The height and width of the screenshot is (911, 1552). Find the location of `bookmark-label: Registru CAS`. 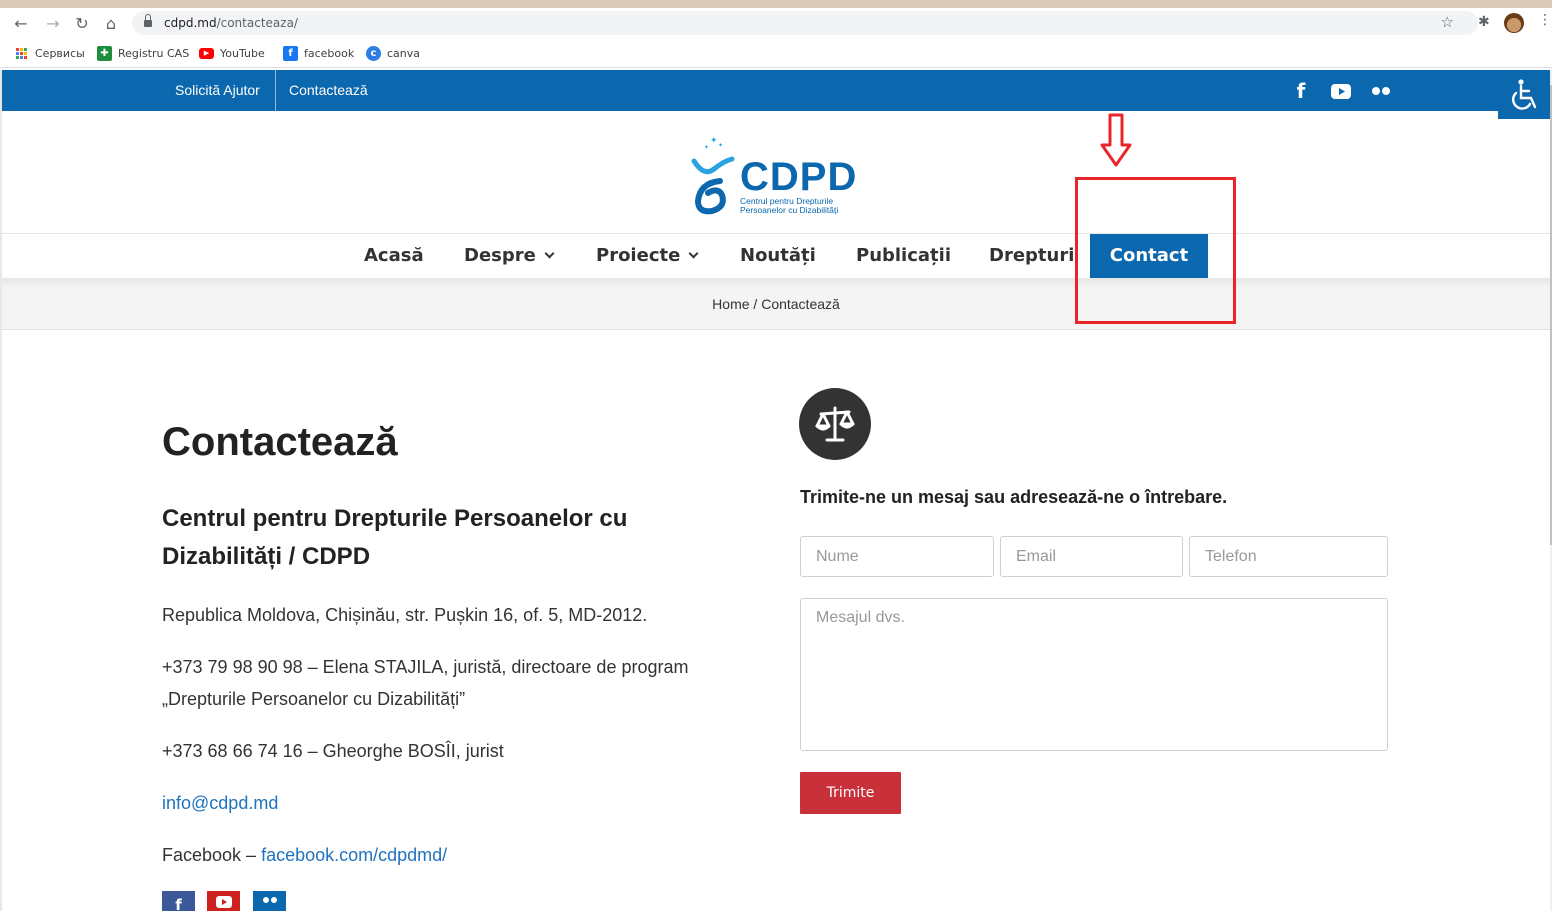

bookmark-label: Registru CAS is located at coordinates (154, 53).